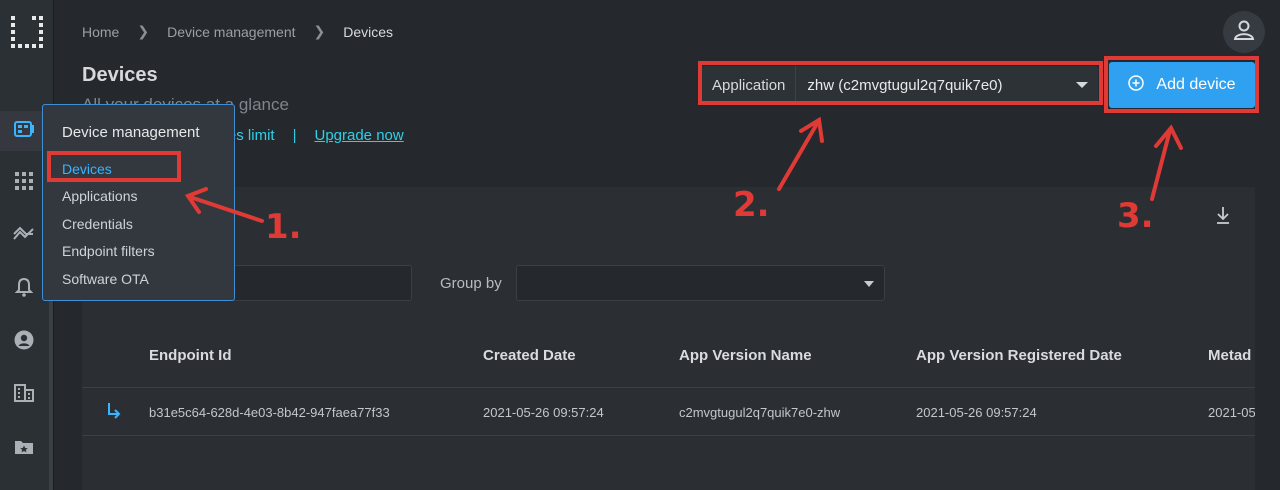  Describe the element at coordinates (751, 205) in the screenshot. I see `annotation-step-2: 2.` at that location.